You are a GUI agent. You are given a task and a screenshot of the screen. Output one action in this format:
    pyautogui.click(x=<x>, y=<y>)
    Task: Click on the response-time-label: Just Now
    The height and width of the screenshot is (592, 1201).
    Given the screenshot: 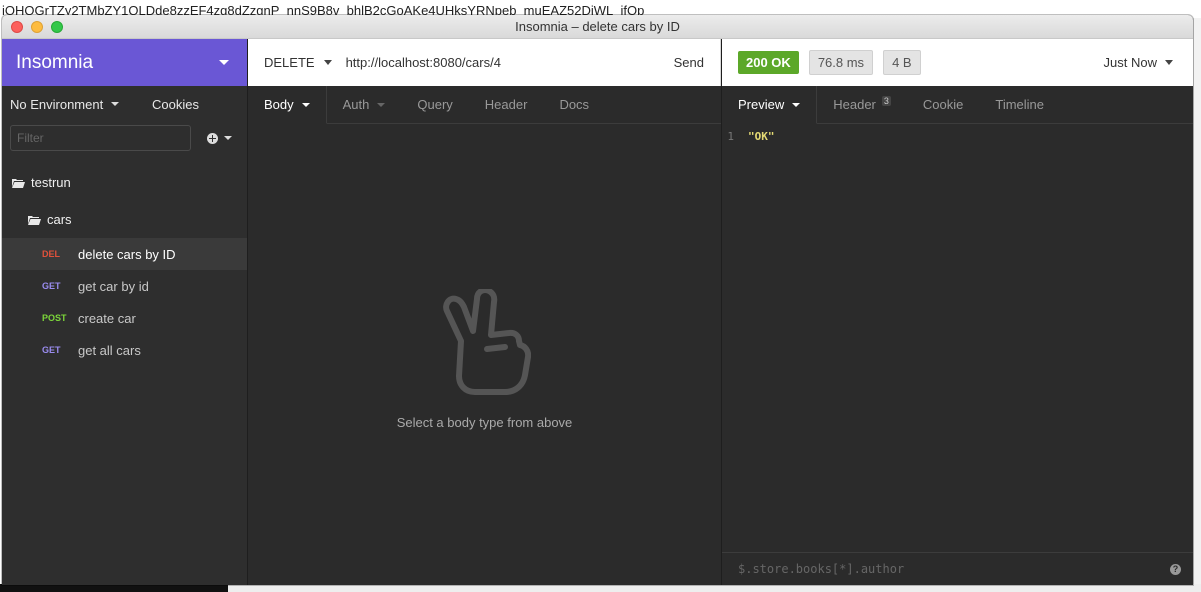 What is the action you would take?
    pyautogui.click(x=1130, y=62)
    